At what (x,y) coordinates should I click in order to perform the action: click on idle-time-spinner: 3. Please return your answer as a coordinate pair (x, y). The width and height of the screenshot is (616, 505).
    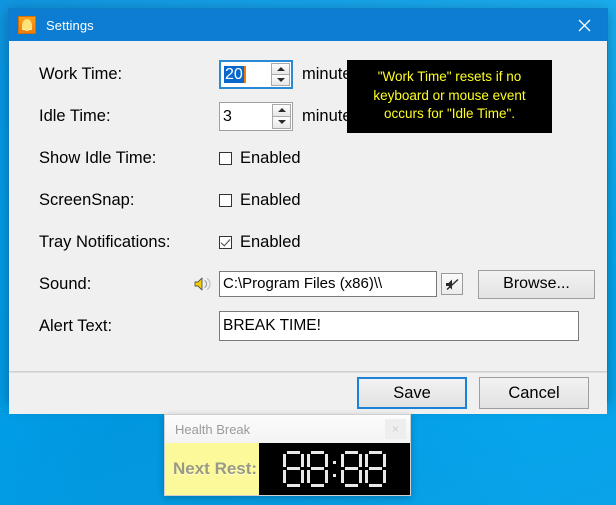
    Looking at the image, I should click on (256, 116).